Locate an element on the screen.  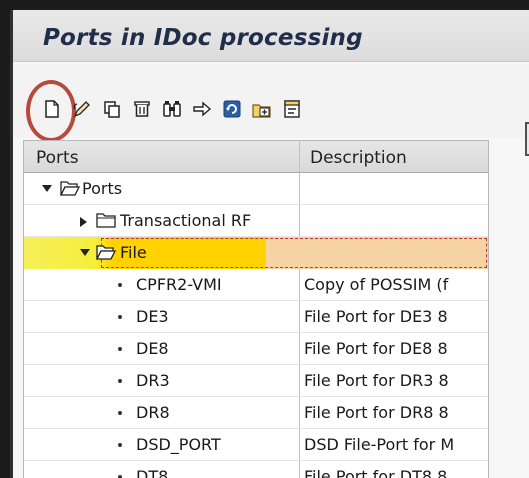
tree-node-label: Transactional RF is located at coordinates (186, 220).